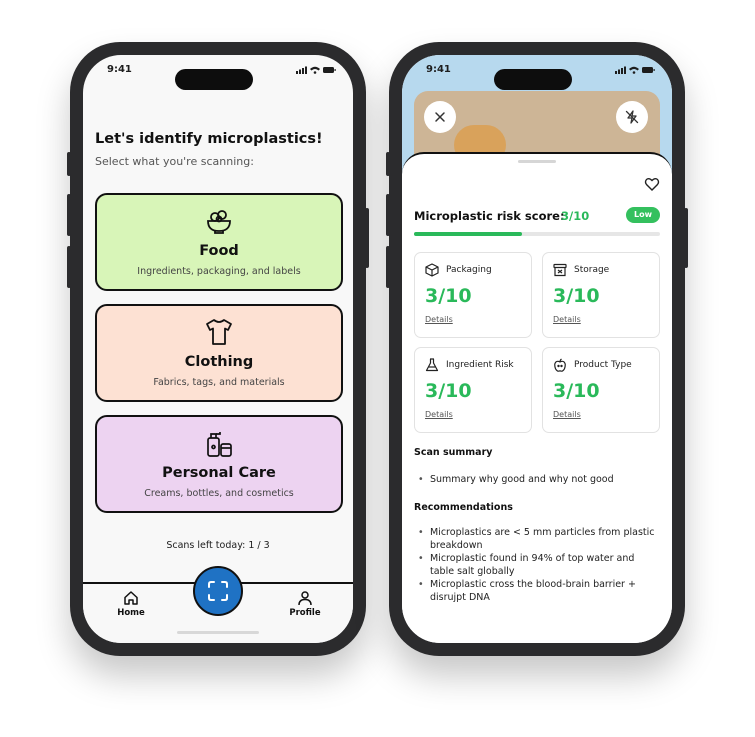 This screenshot has height=737, width=755. Describe the element at coordinates (560, 365) in the screenshot. I see `apple-icon` at that location.